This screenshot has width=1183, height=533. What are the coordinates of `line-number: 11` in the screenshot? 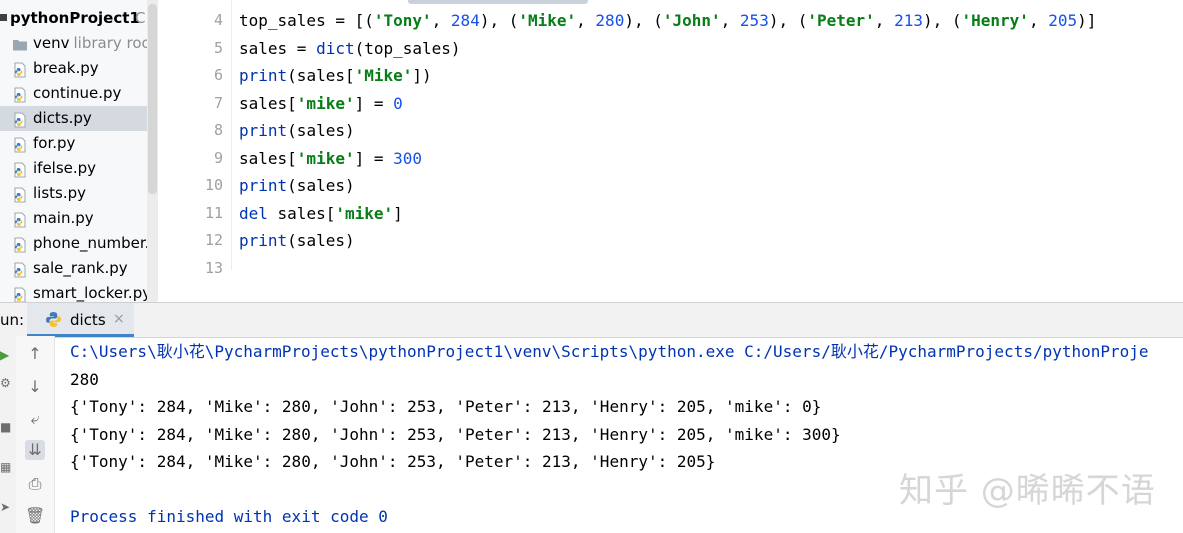 It's located at (213, 212).